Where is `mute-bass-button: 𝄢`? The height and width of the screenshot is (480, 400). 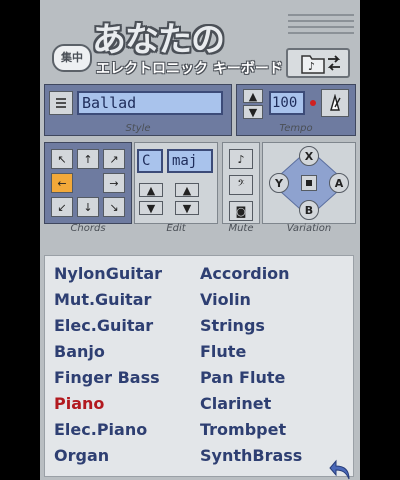
mute-bass-button: 𝄢 is located at coordinates (241, 185).